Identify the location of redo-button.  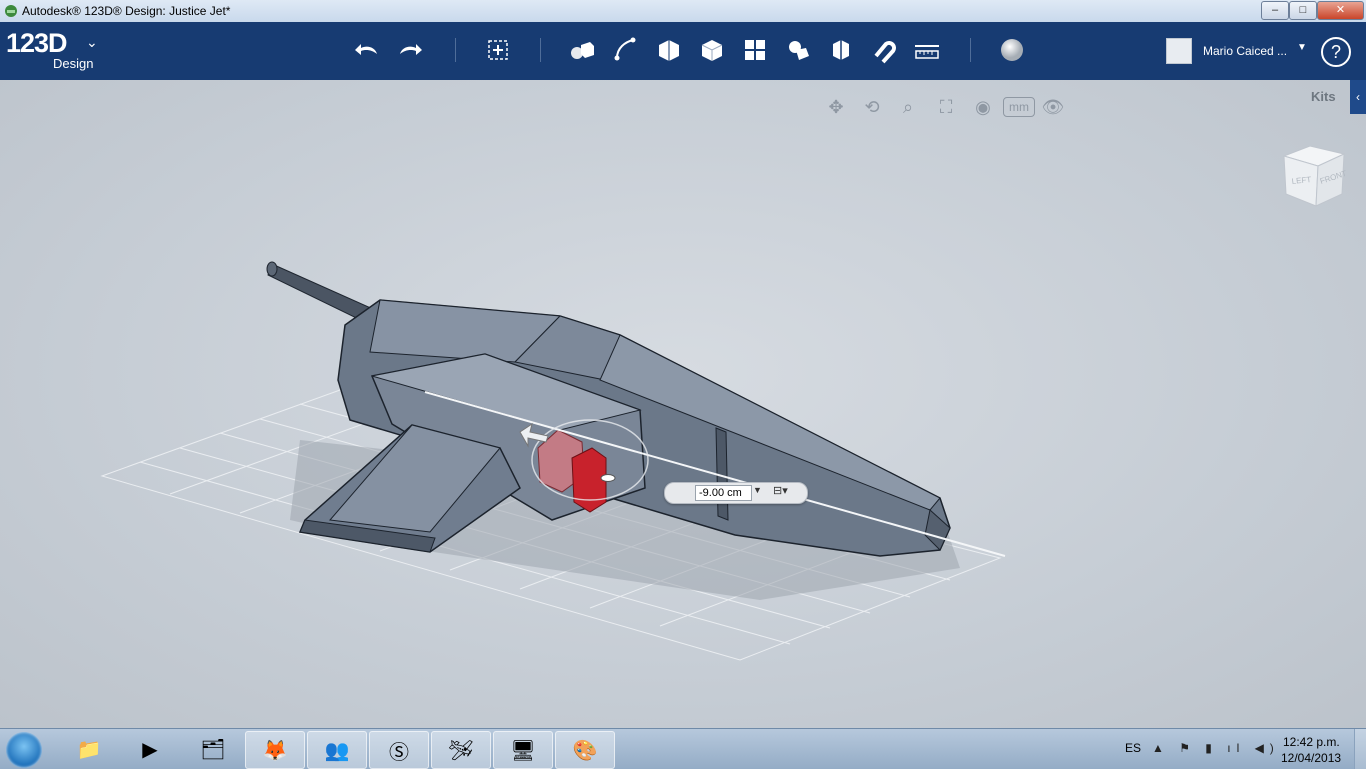
(410, 50).